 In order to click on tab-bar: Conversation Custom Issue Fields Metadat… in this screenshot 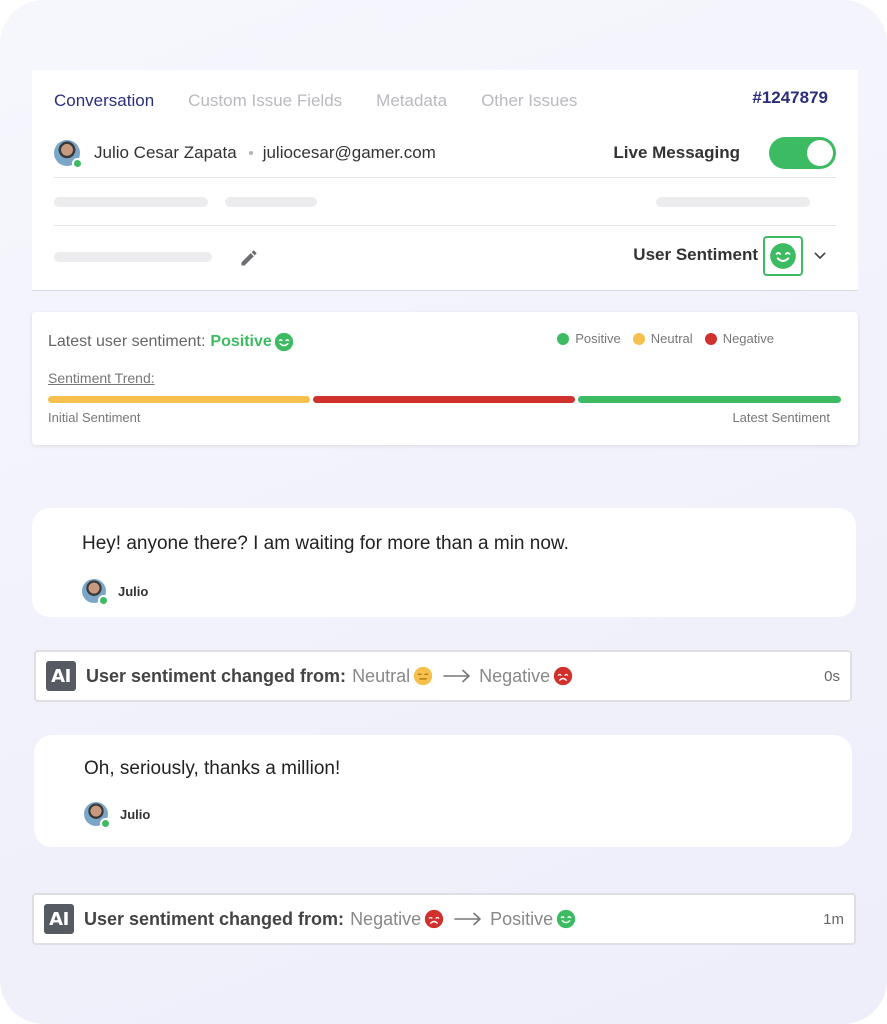, I will do `click(332, 101)`.